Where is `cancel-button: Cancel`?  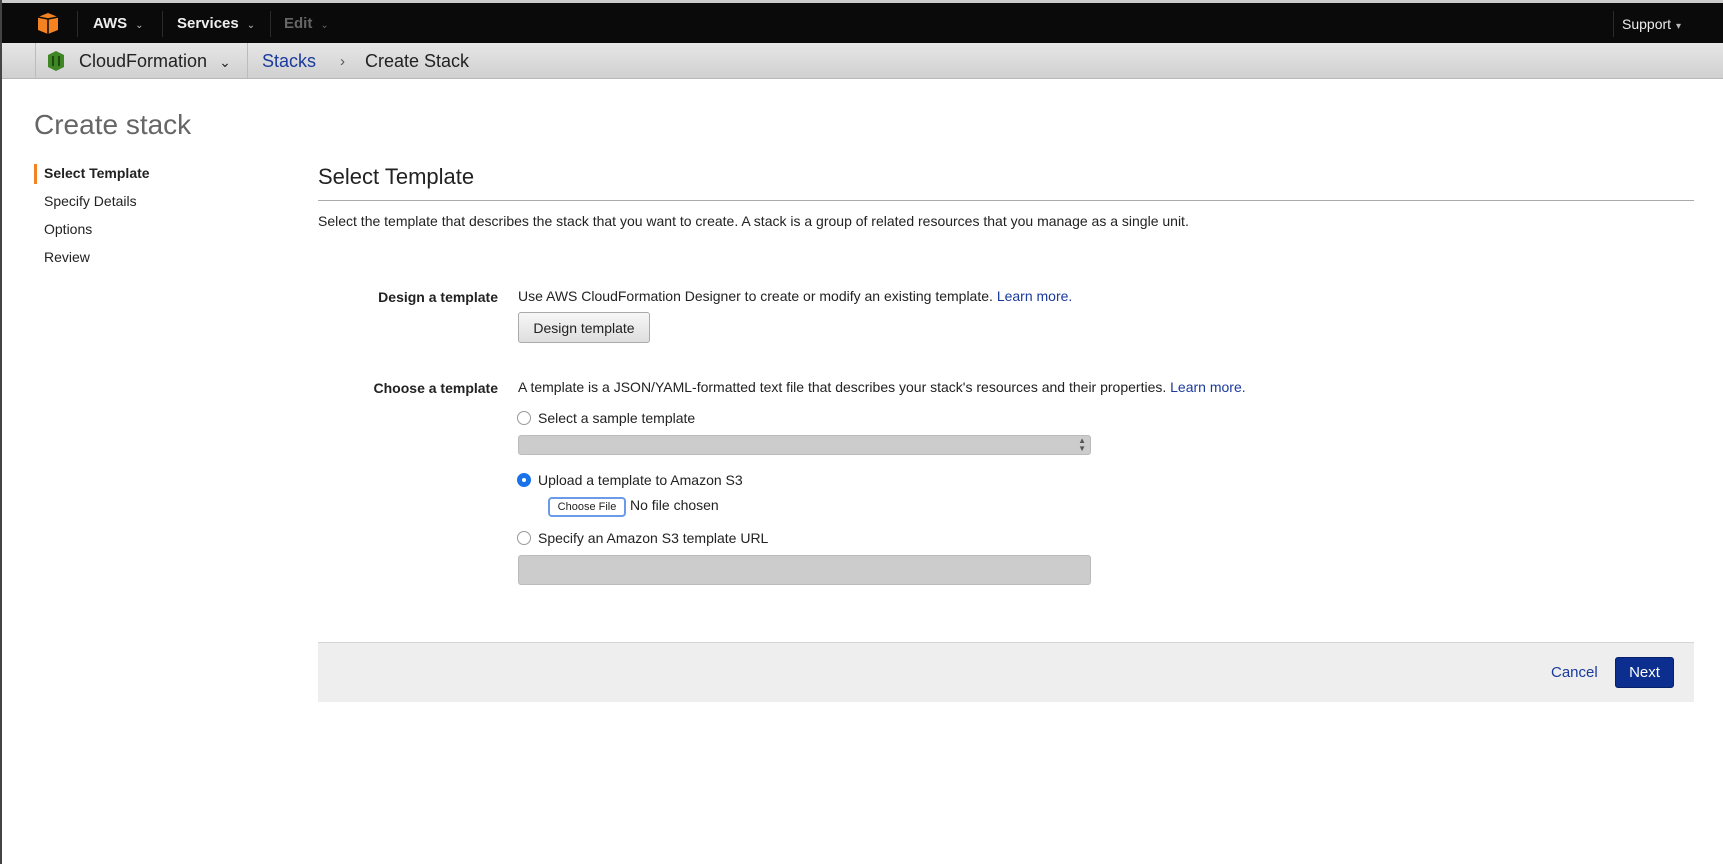
cancel-button: Cancel is located at coordinates (1574, 672).